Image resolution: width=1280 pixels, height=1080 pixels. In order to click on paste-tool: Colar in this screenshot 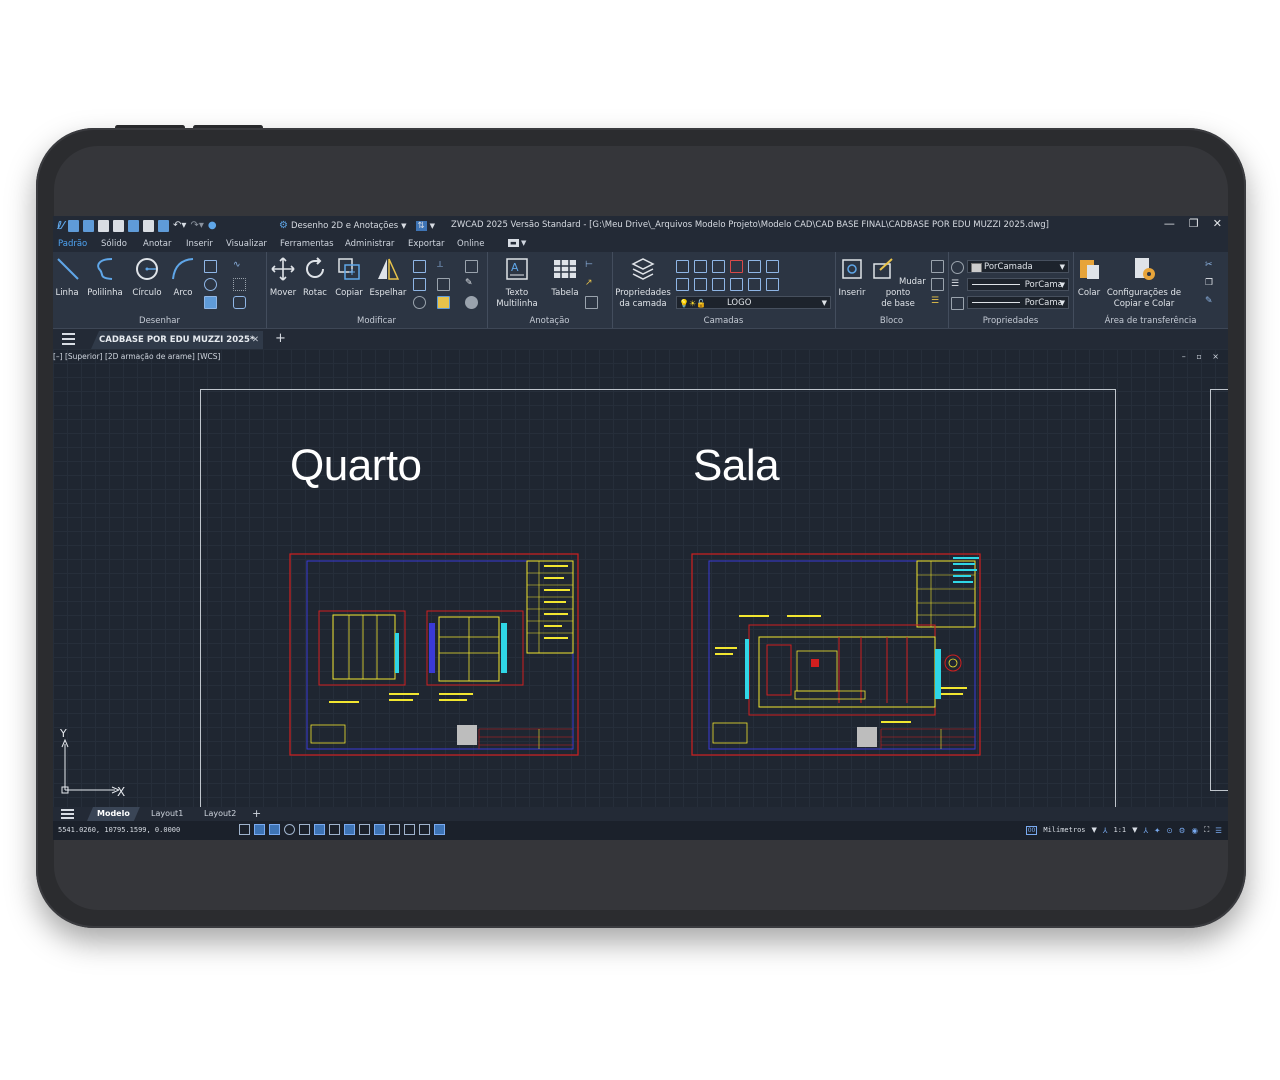, I will do `click(1089, 277)`.